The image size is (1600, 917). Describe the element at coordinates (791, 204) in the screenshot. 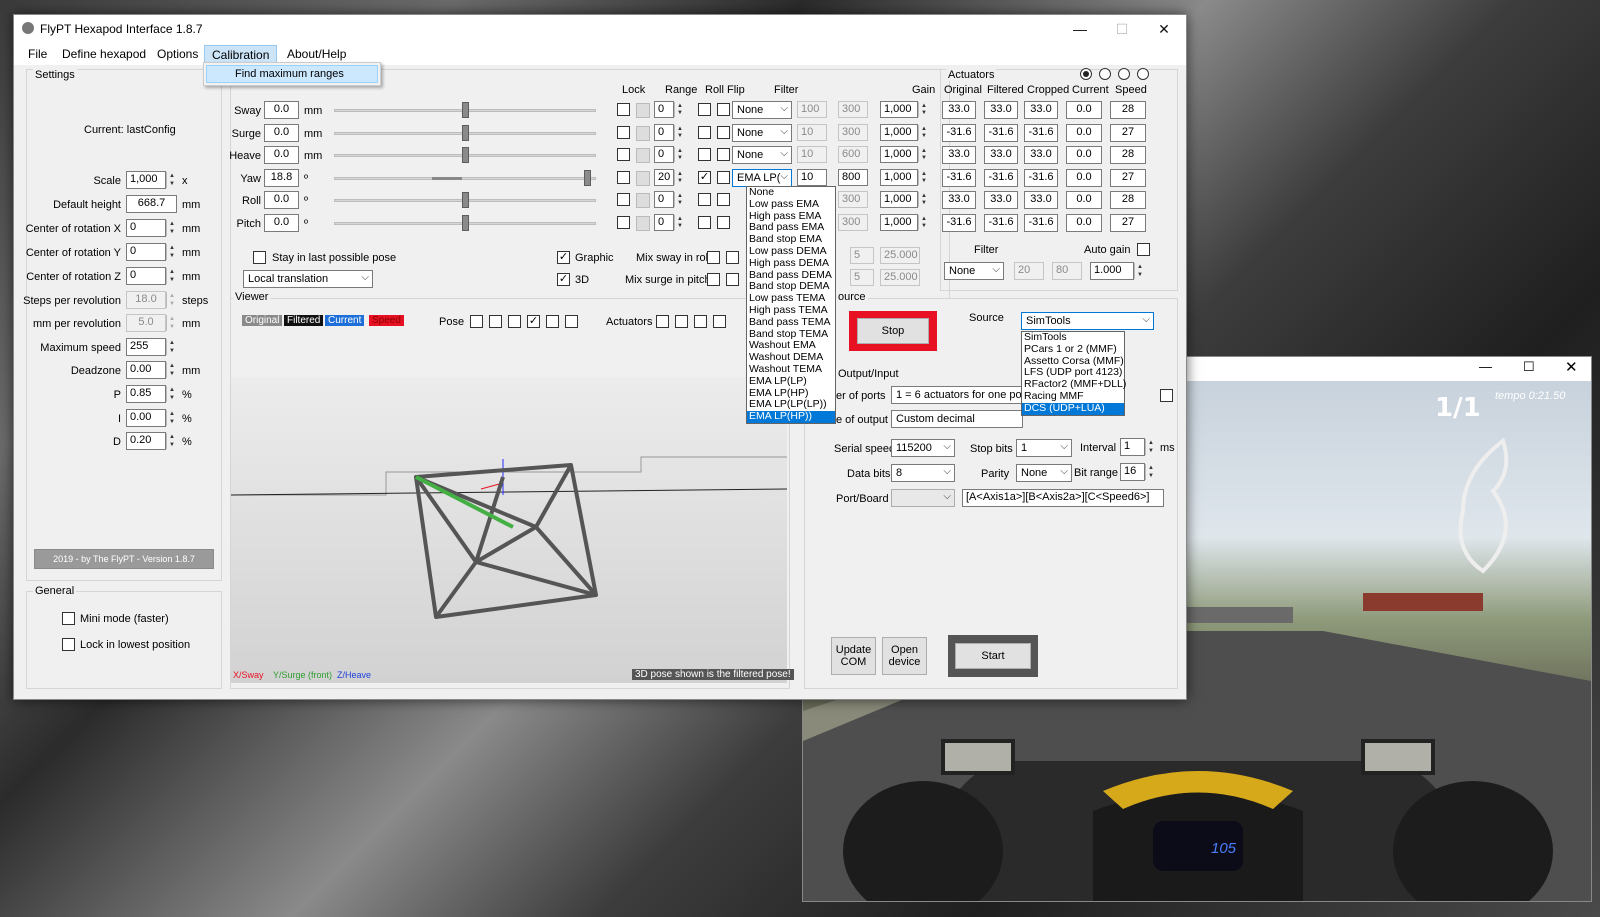

I see `filter-option: Low pass EMA` at that location.